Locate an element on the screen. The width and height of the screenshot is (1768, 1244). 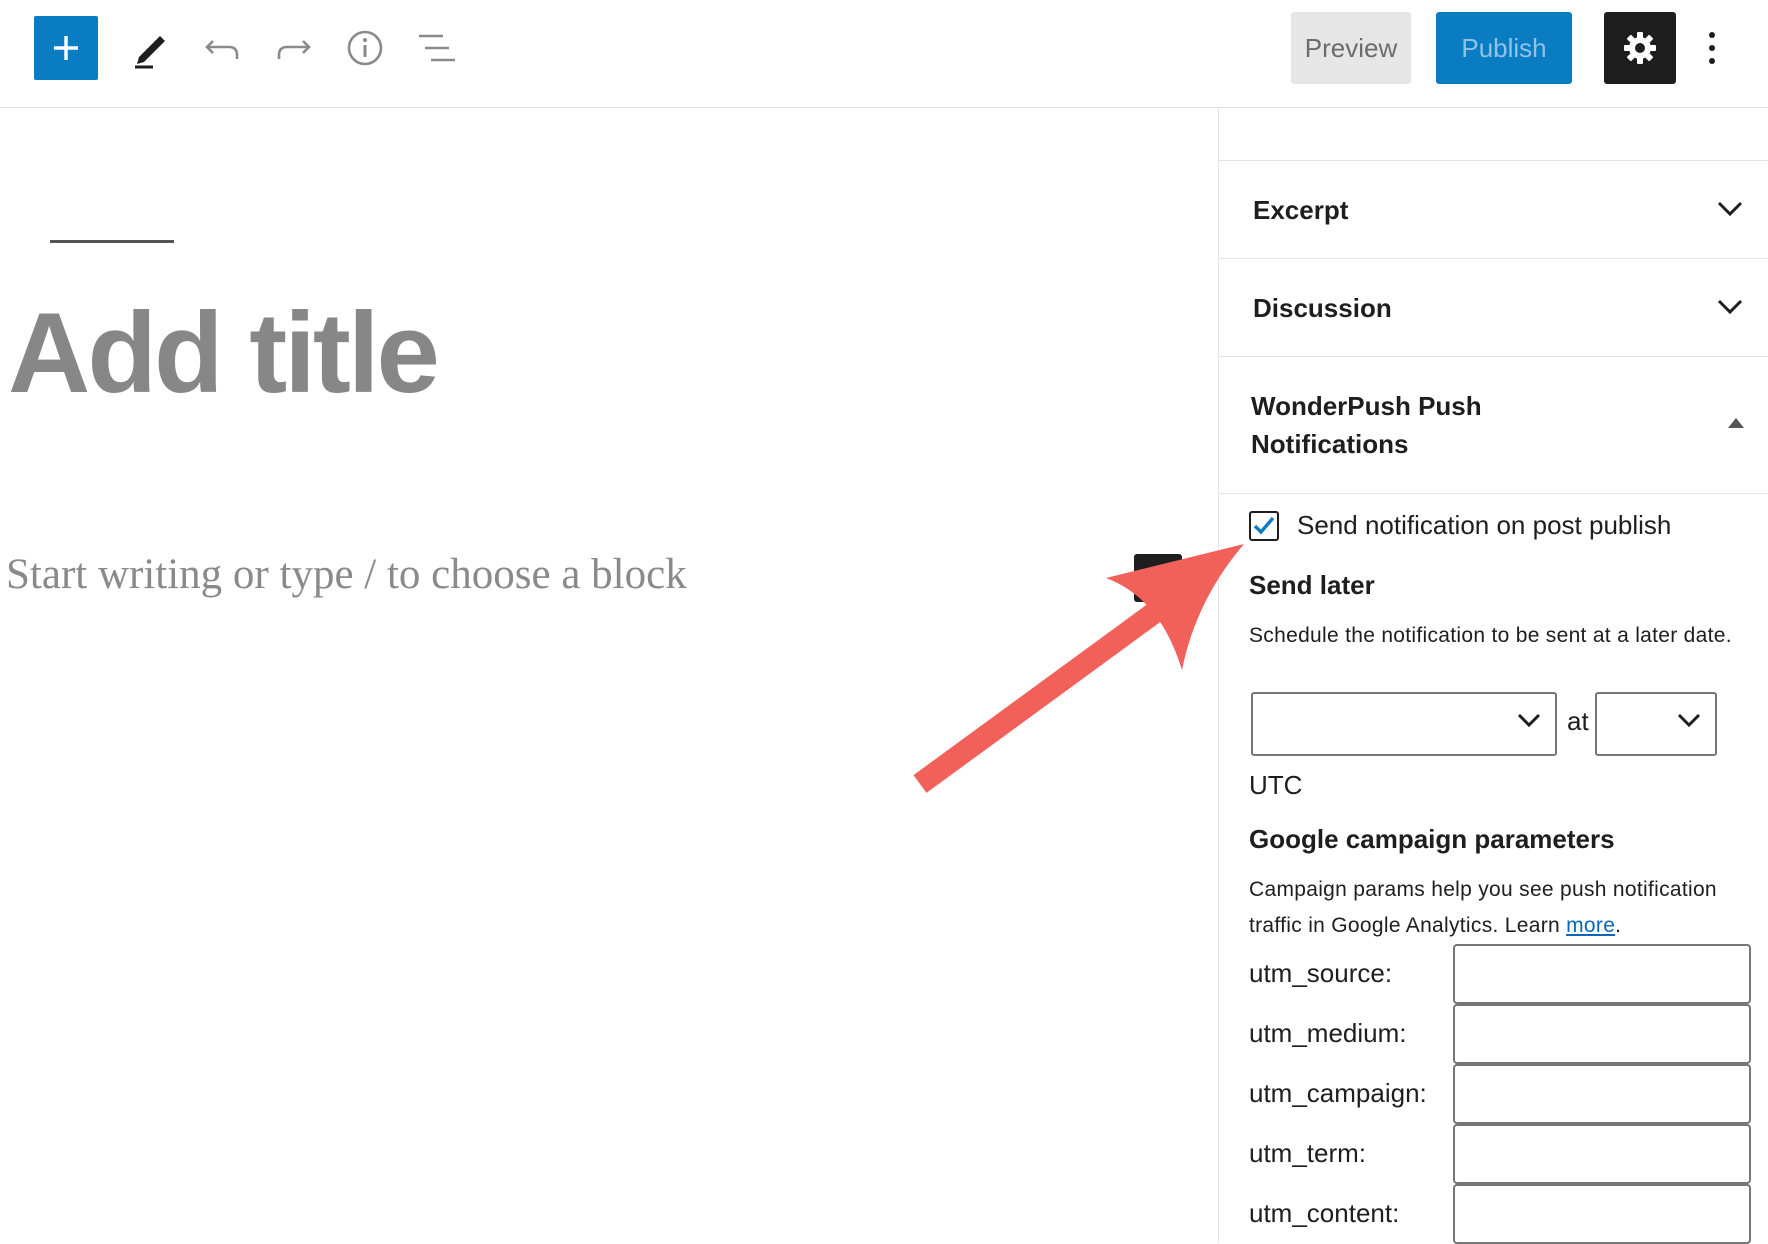
more-vertical-icon is located at coordinates (1712, 48).